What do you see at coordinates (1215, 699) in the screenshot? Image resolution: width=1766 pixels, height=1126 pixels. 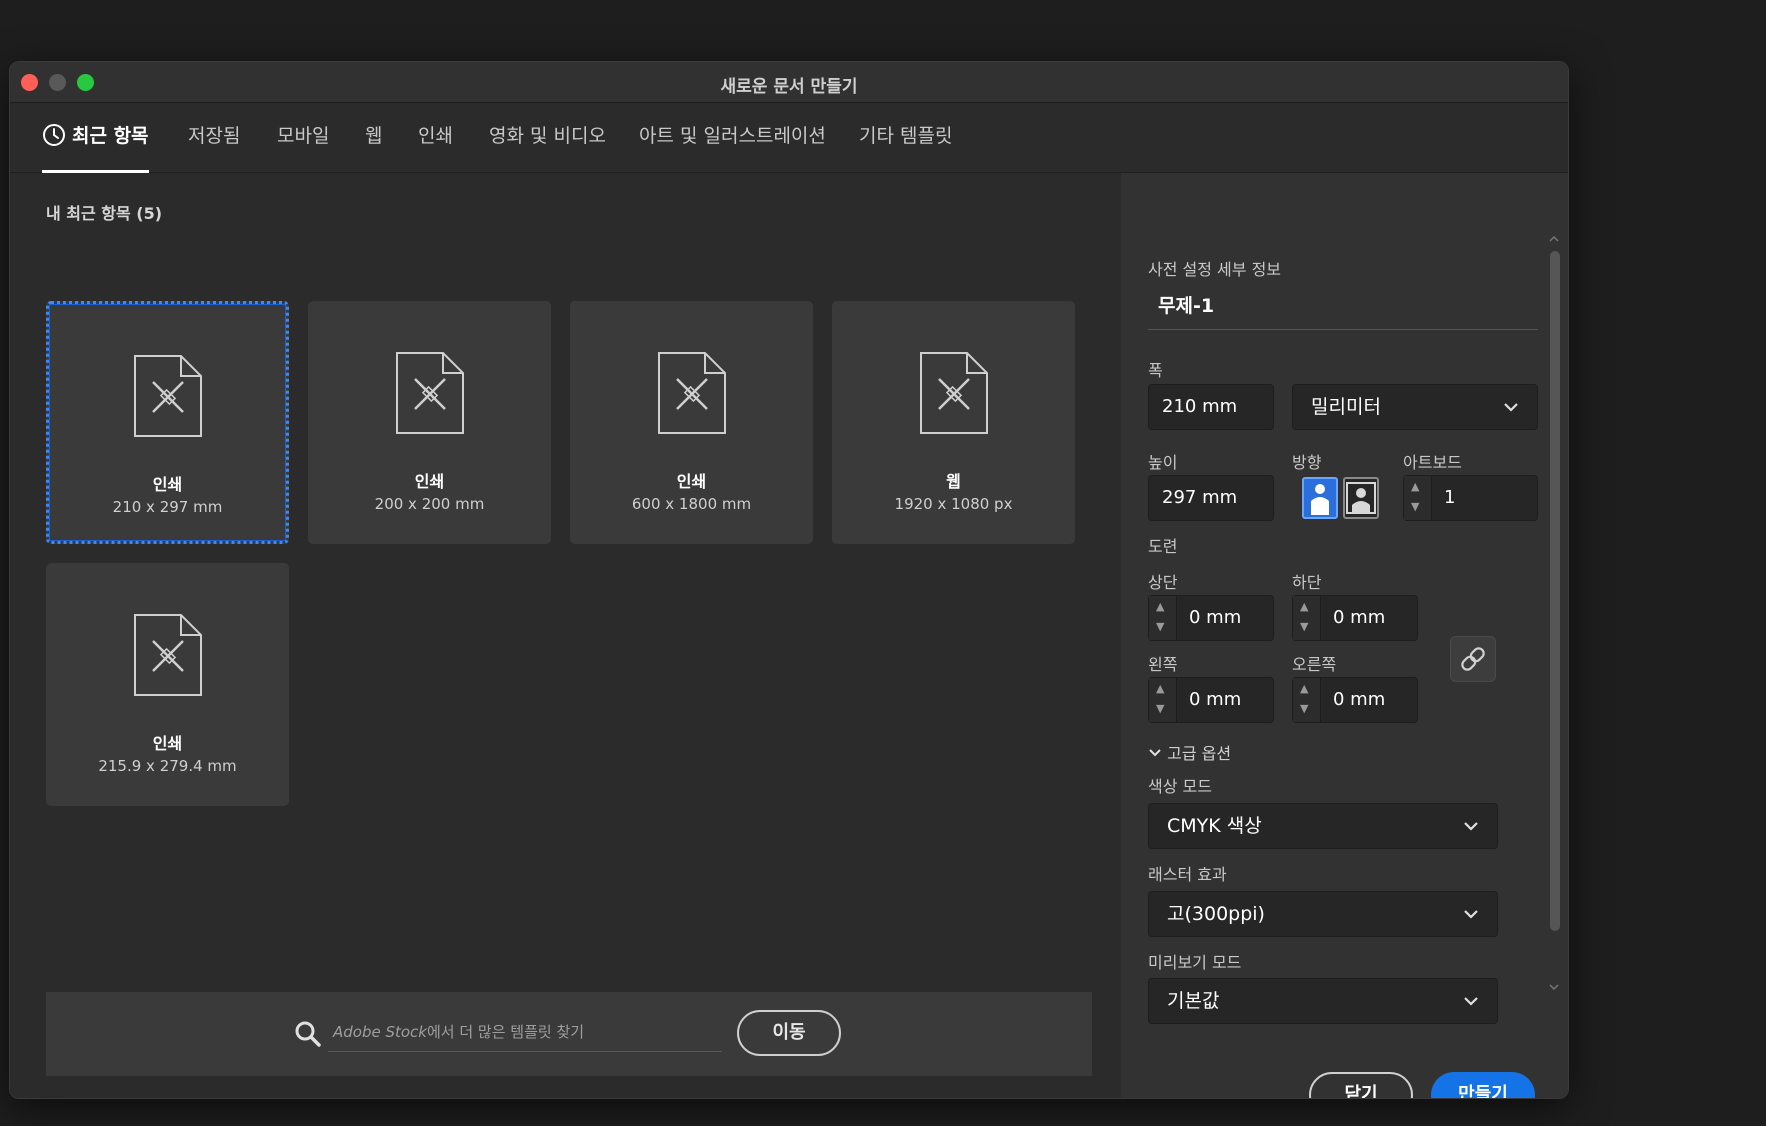 I see `bleed-left-value: 0 mm` at bounding box center [1215, 699].